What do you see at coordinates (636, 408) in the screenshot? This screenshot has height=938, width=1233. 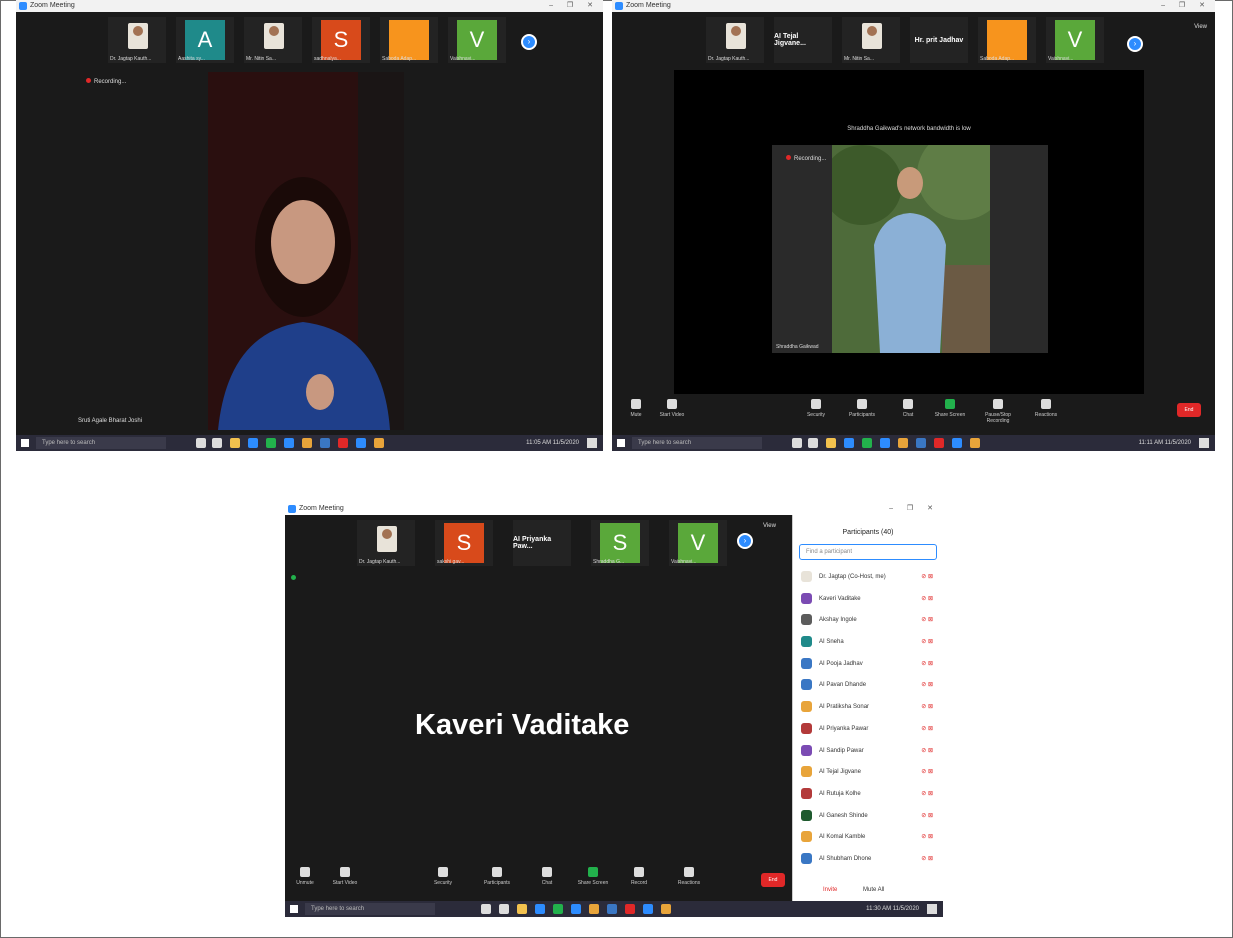 I see `toolbar-button: Mute` at bounding box center [636, 408].